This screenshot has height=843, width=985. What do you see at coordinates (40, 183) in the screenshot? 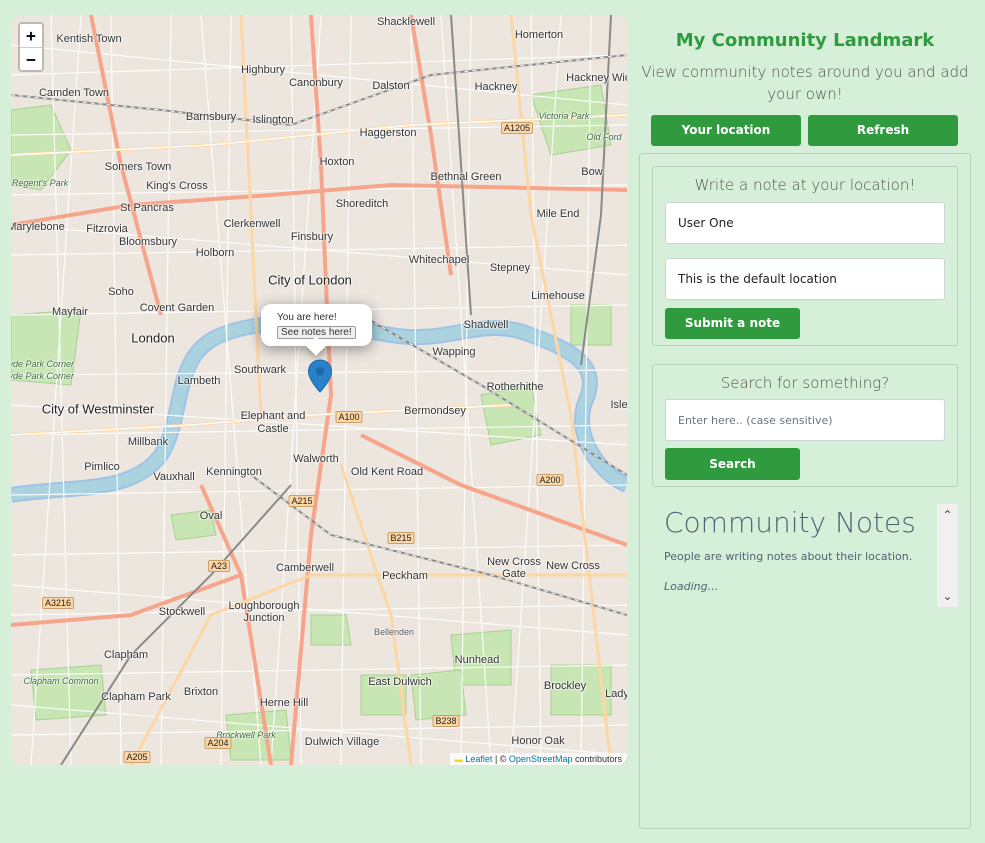
I see `map-place-label: The Regent's Park` at bounding box center [40, 183].